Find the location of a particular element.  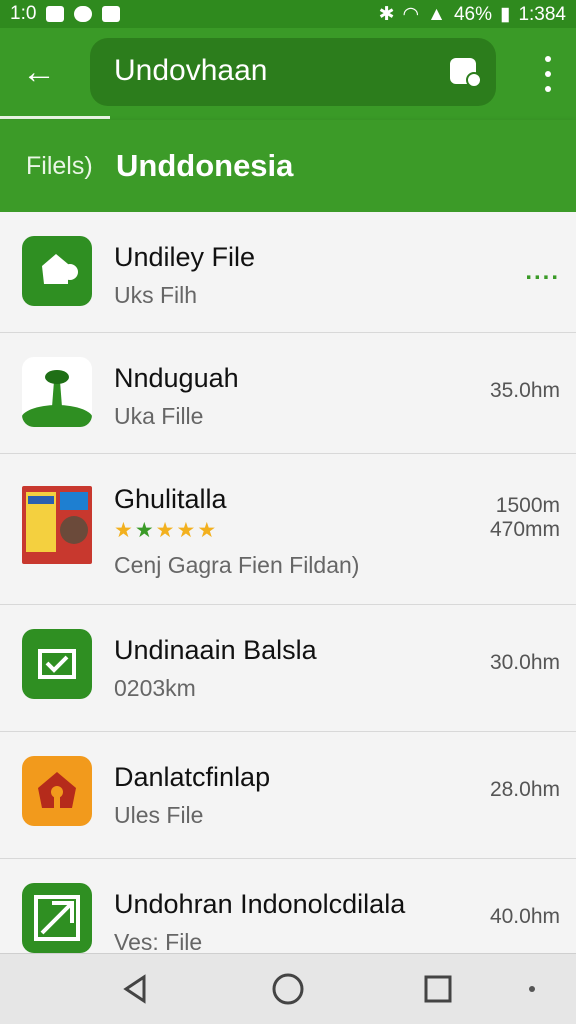

poster-icon is located at coordinates (57, 525).